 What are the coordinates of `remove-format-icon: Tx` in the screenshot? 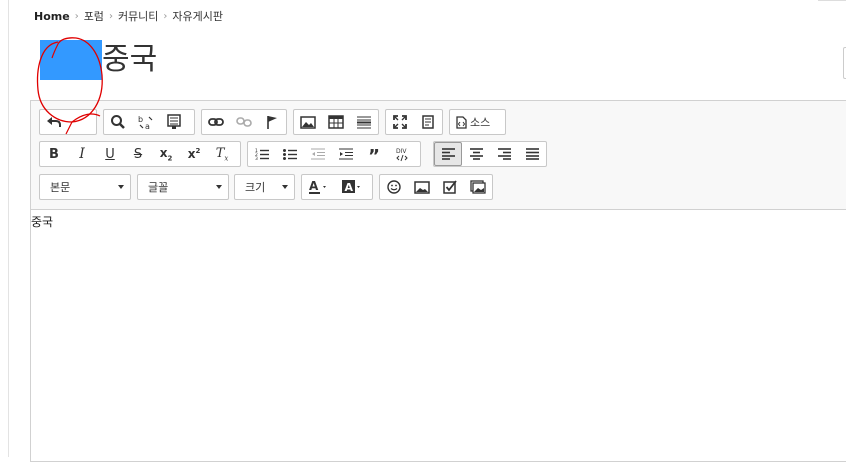 It's located at (222, 154).